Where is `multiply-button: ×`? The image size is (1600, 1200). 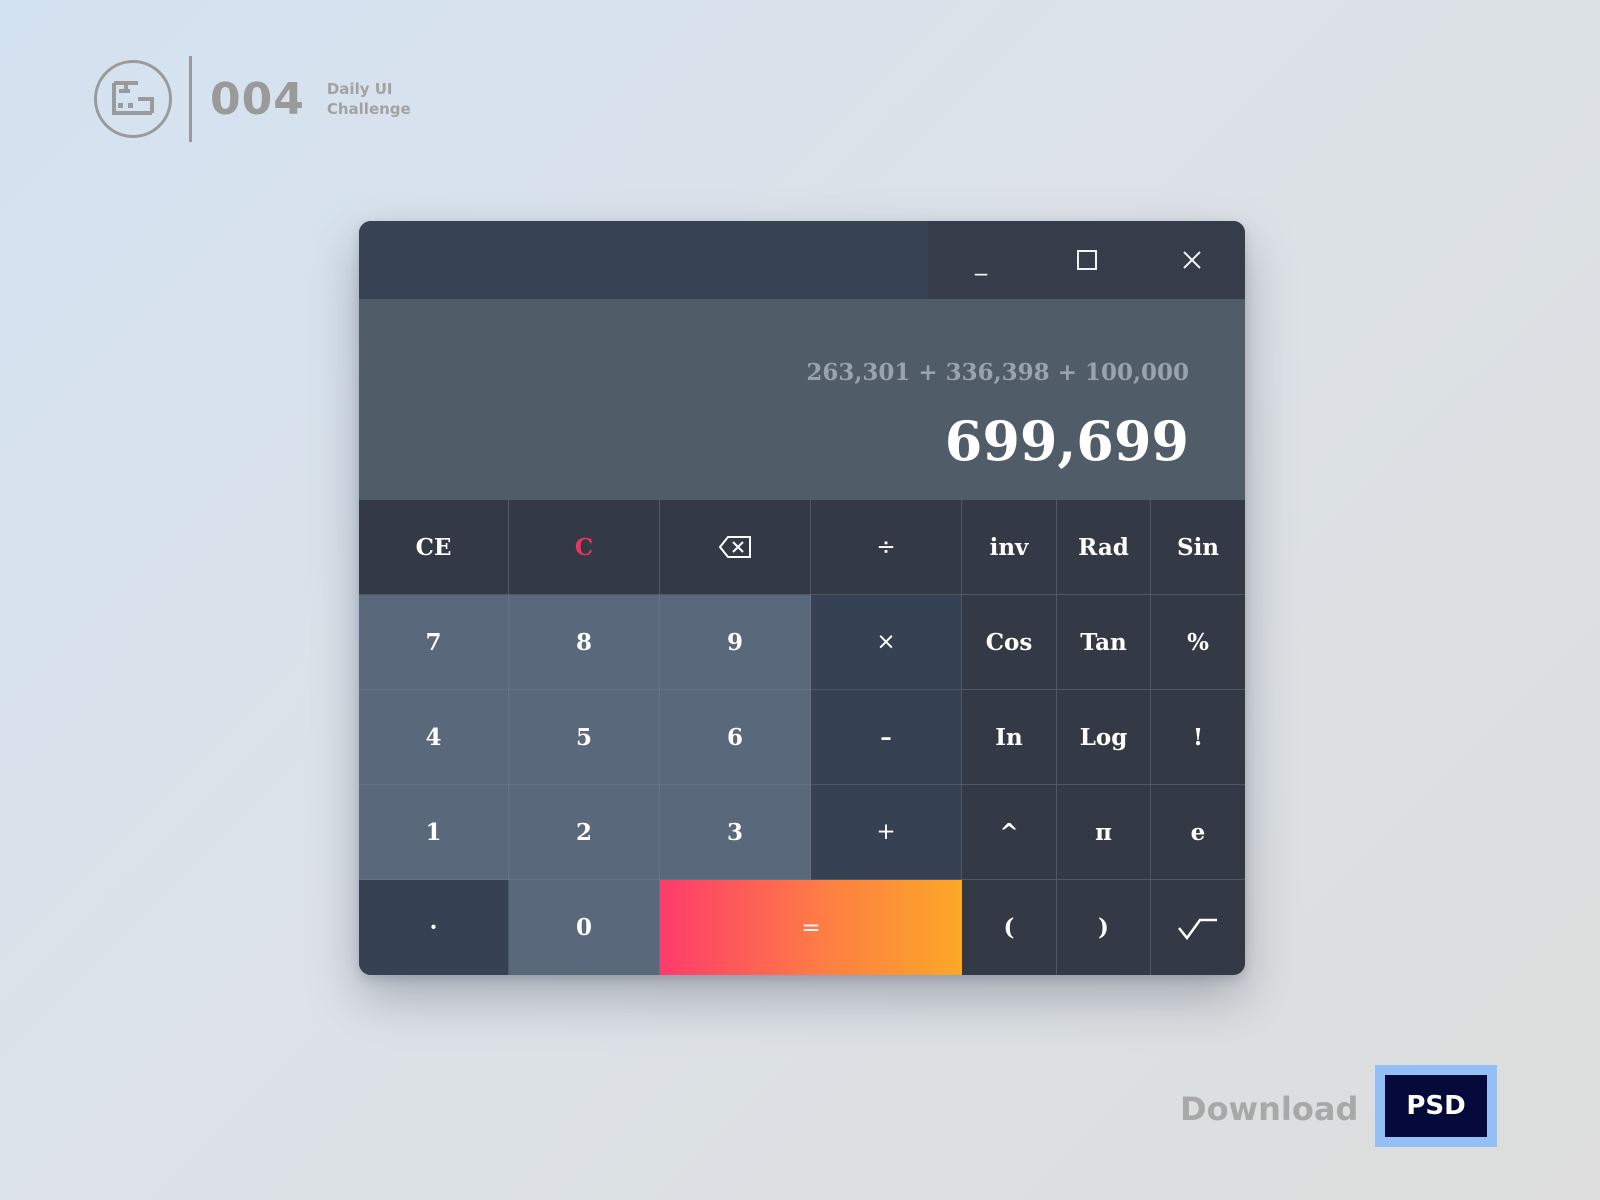
multiply-button: × is located at coordinates (886, 642).